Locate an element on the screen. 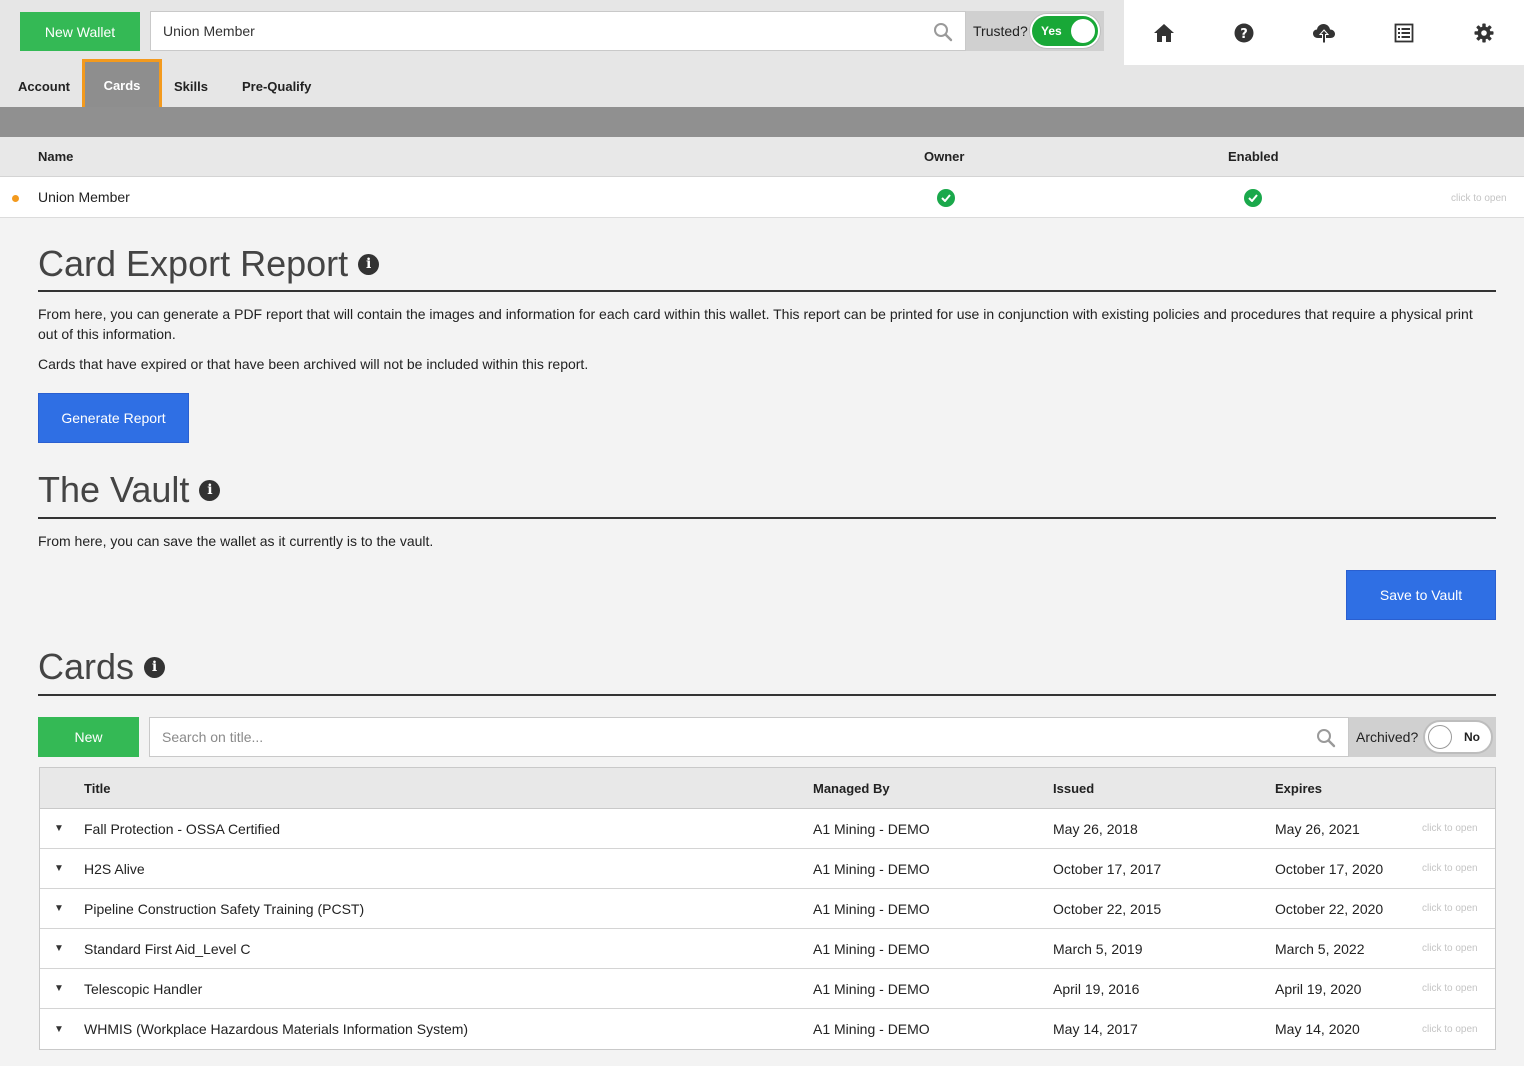 This screenshot has height=1066, width=1524. new-wallet-button: New Wallet is located at coordinates (80, 31).